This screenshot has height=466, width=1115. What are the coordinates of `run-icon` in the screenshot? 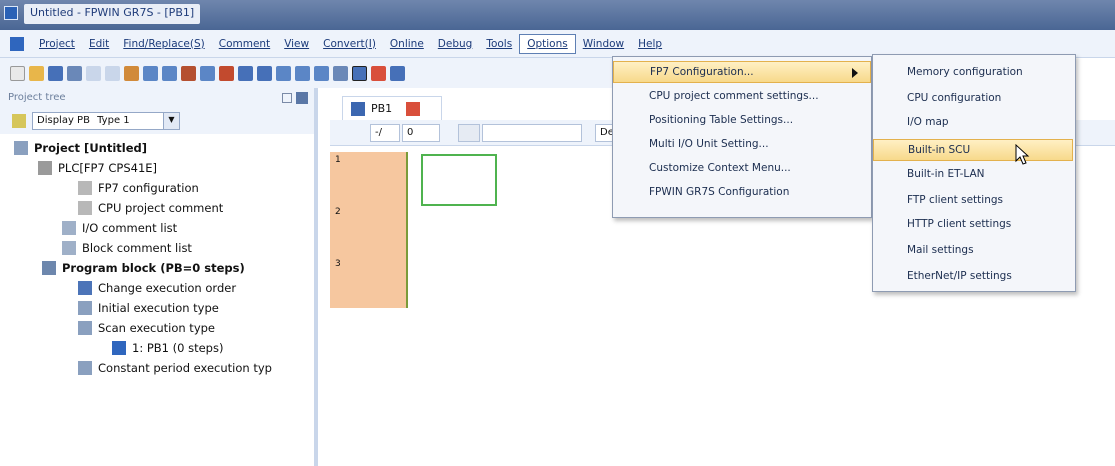 It's located at (397, 73).